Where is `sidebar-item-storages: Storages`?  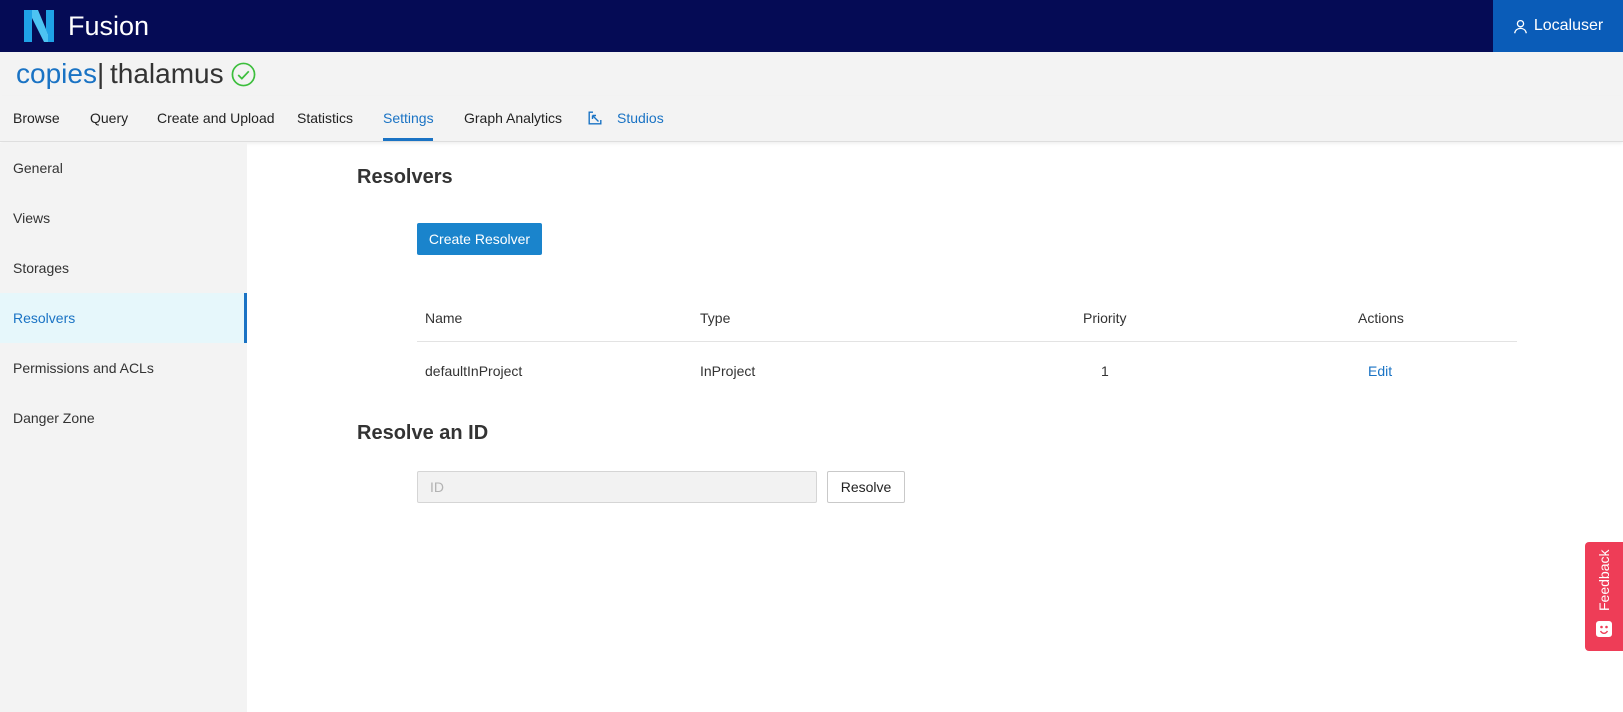
sidebar-item-storages: Storages is located at coordinates (123, 268).